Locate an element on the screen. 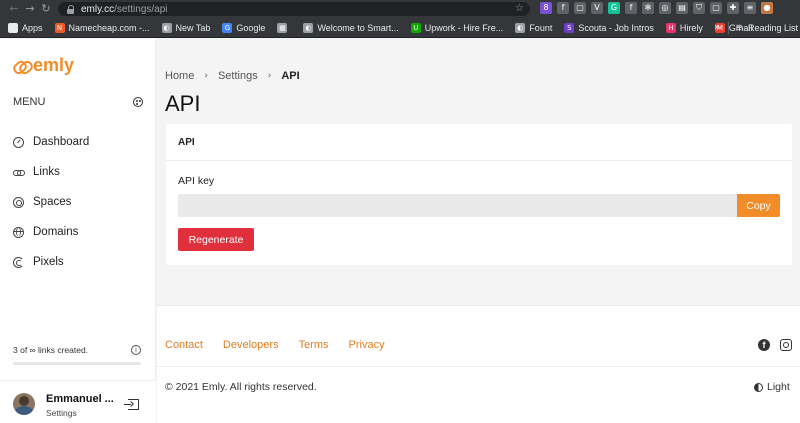  spaces-icon is located at coordinates (18, 202).